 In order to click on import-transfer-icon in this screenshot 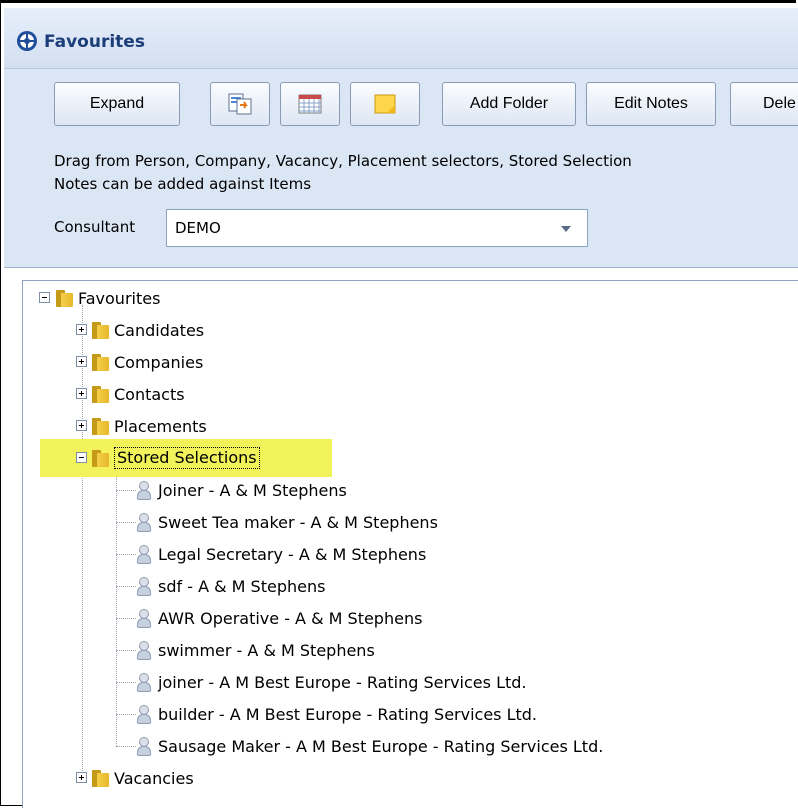, I will do `click(240, 104)`.